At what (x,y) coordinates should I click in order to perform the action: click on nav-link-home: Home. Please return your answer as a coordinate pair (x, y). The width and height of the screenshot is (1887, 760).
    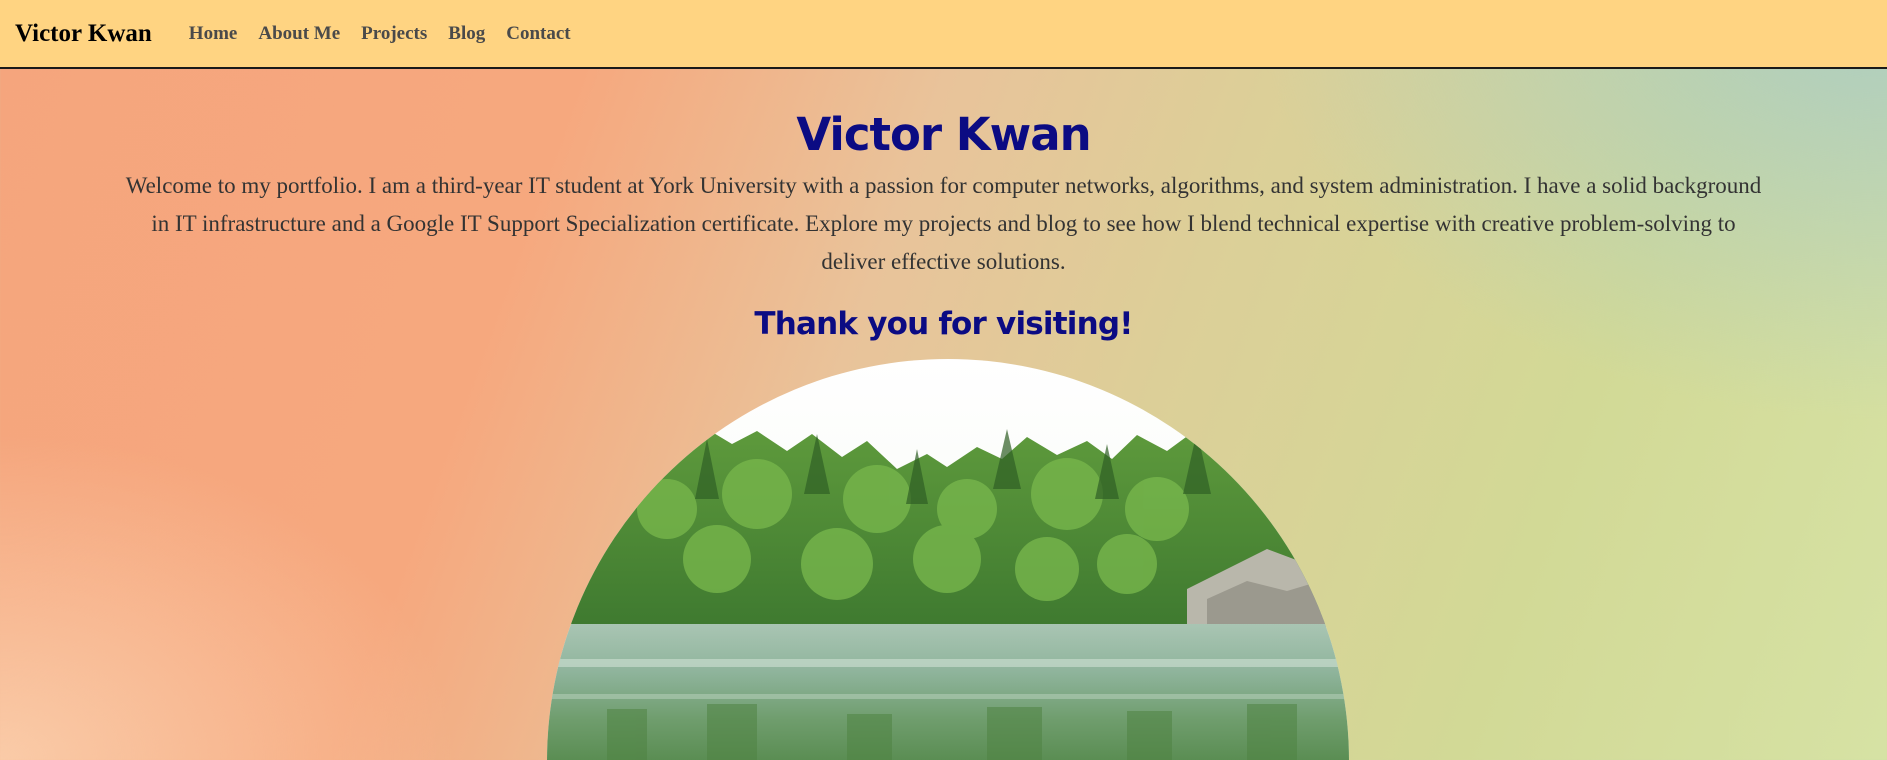
    Looking at the image, I should click on (213, 34).